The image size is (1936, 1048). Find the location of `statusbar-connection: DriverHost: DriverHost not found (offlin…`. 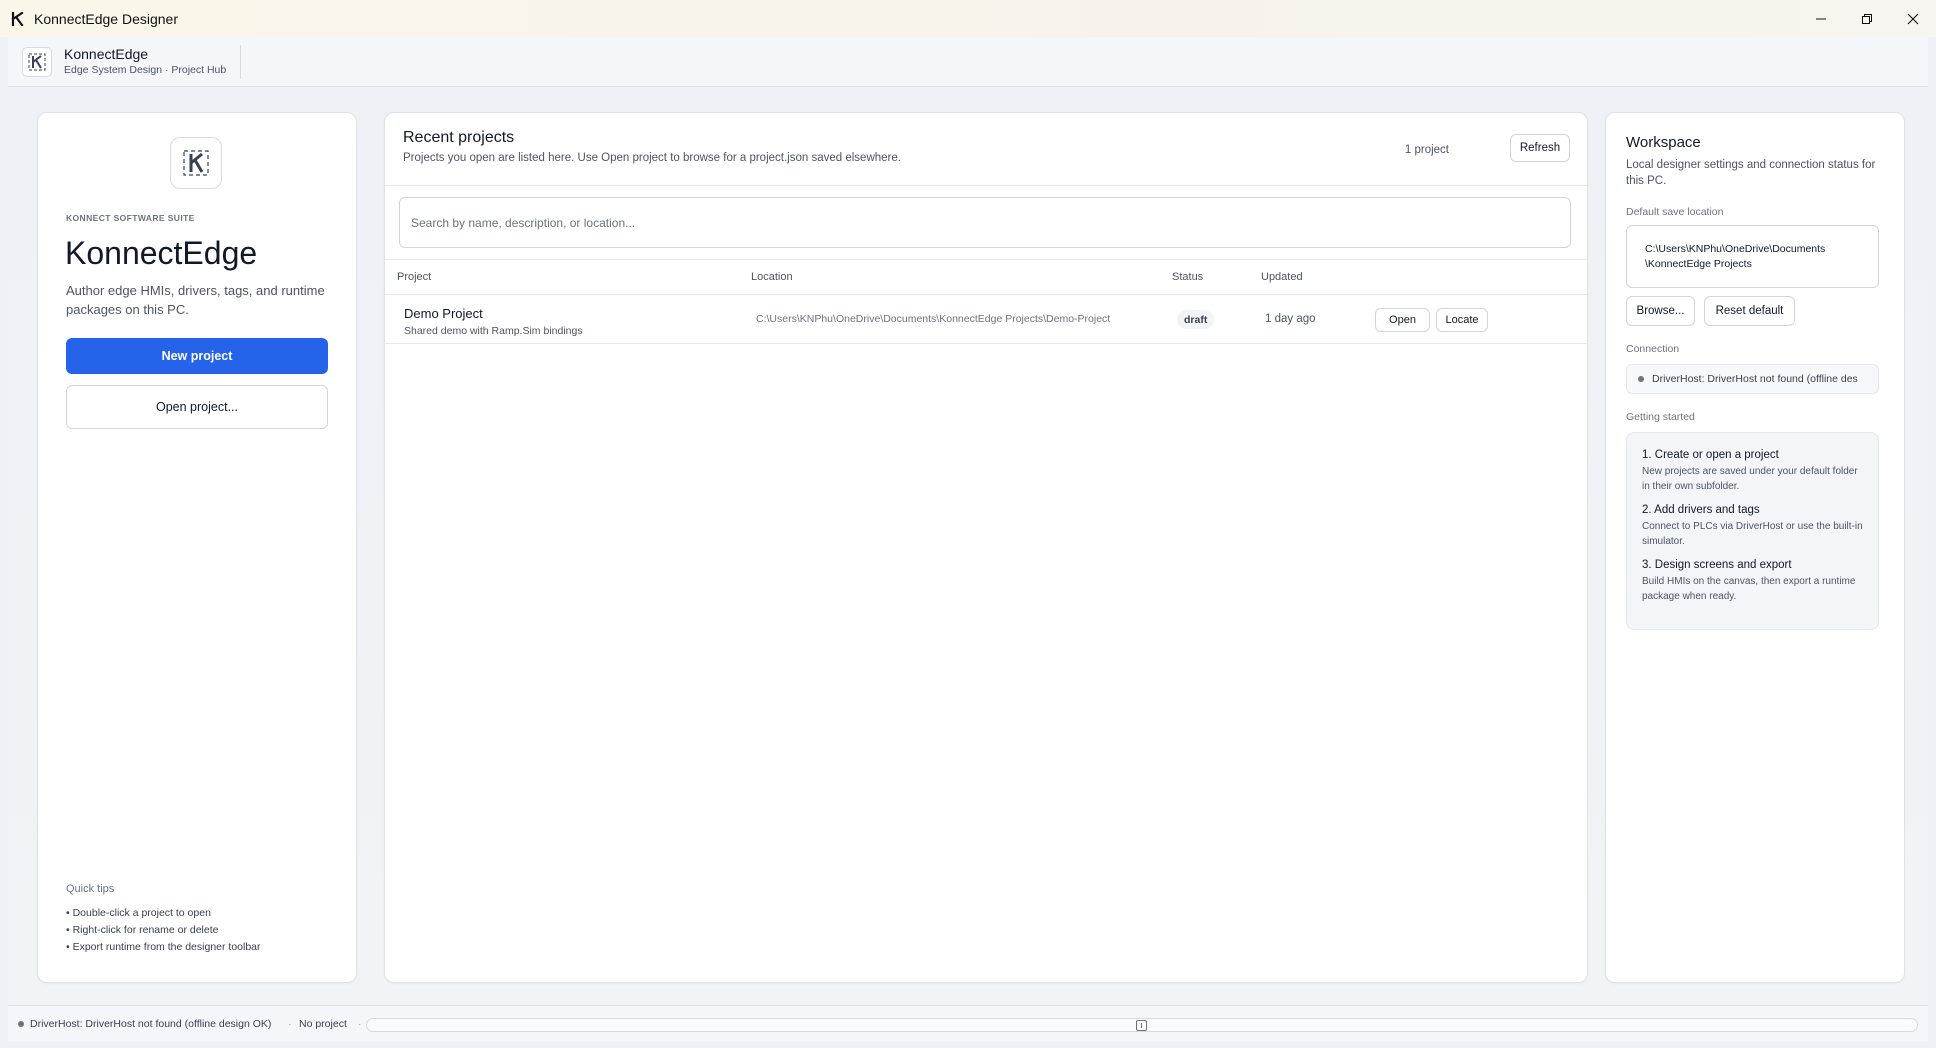

statusbar-connection: DriverHost: DriverHost not found (offlin… is located at coordinates (151, 1024).